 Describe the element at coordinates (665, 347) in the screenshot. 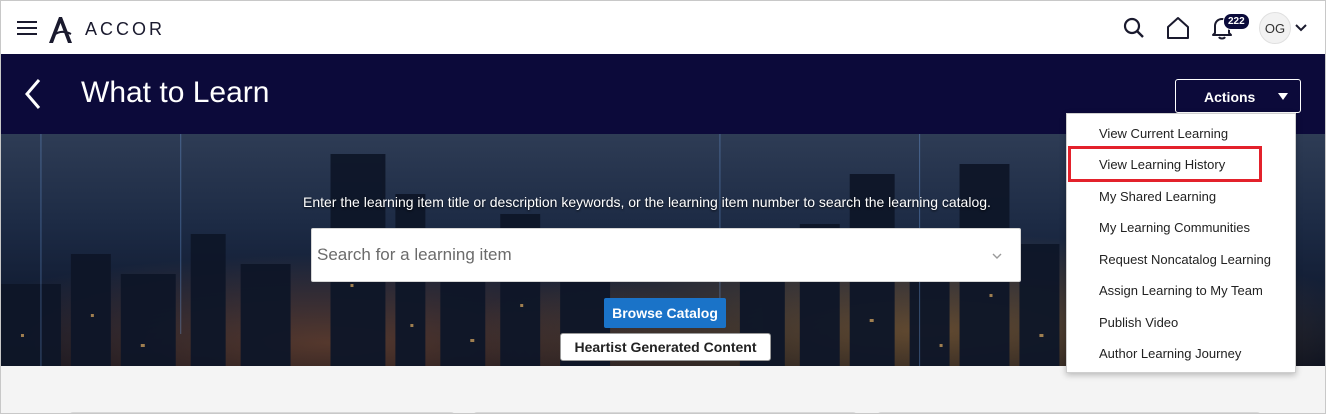

I see `heartist-generated-content-button: Heartist Generated Content` at that location.